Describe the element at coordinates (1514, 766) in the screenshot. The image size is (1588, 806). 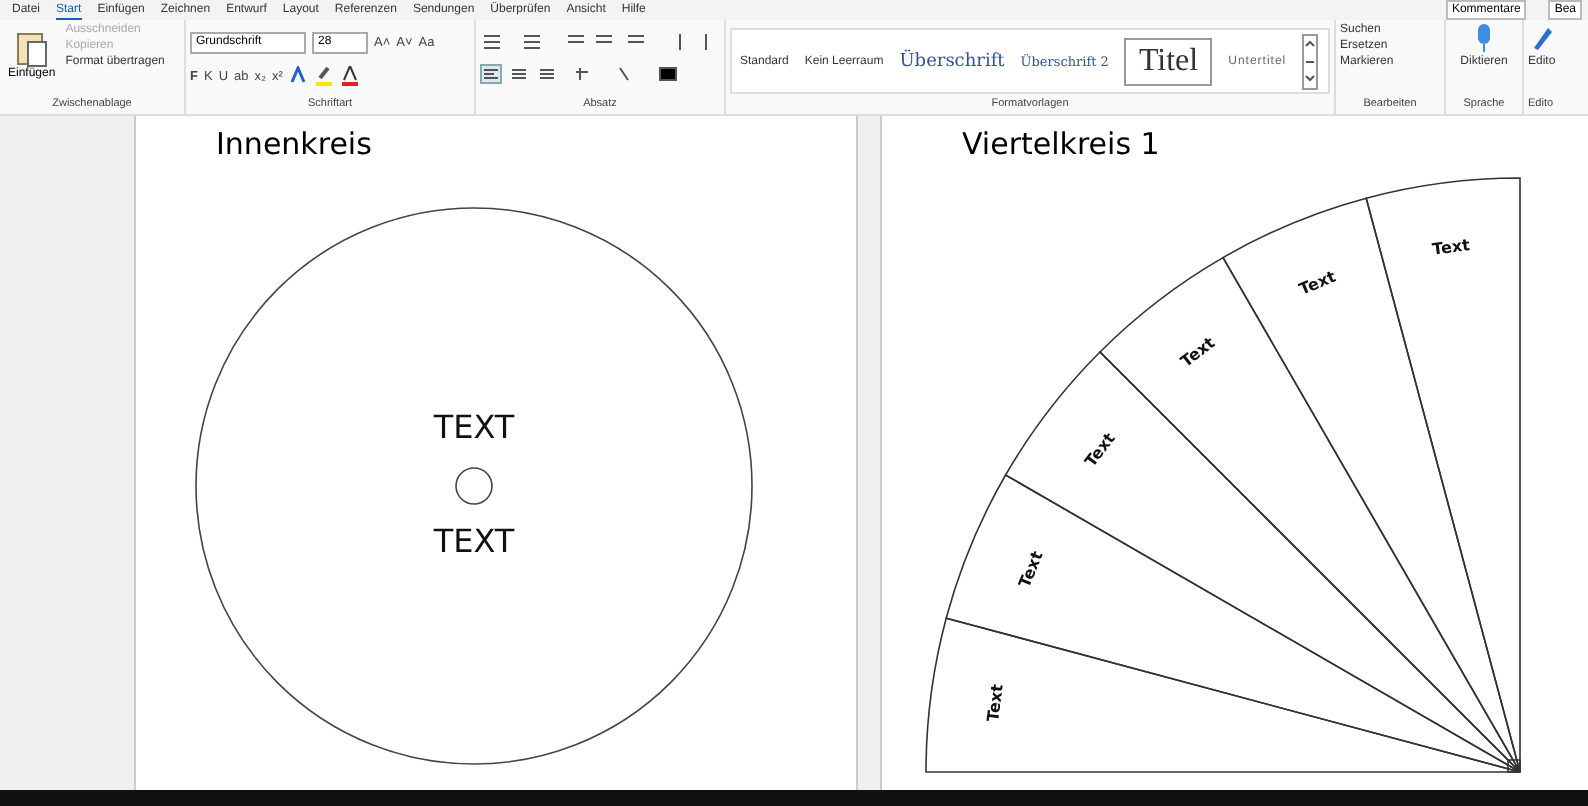
I see `corner-square` at that location.